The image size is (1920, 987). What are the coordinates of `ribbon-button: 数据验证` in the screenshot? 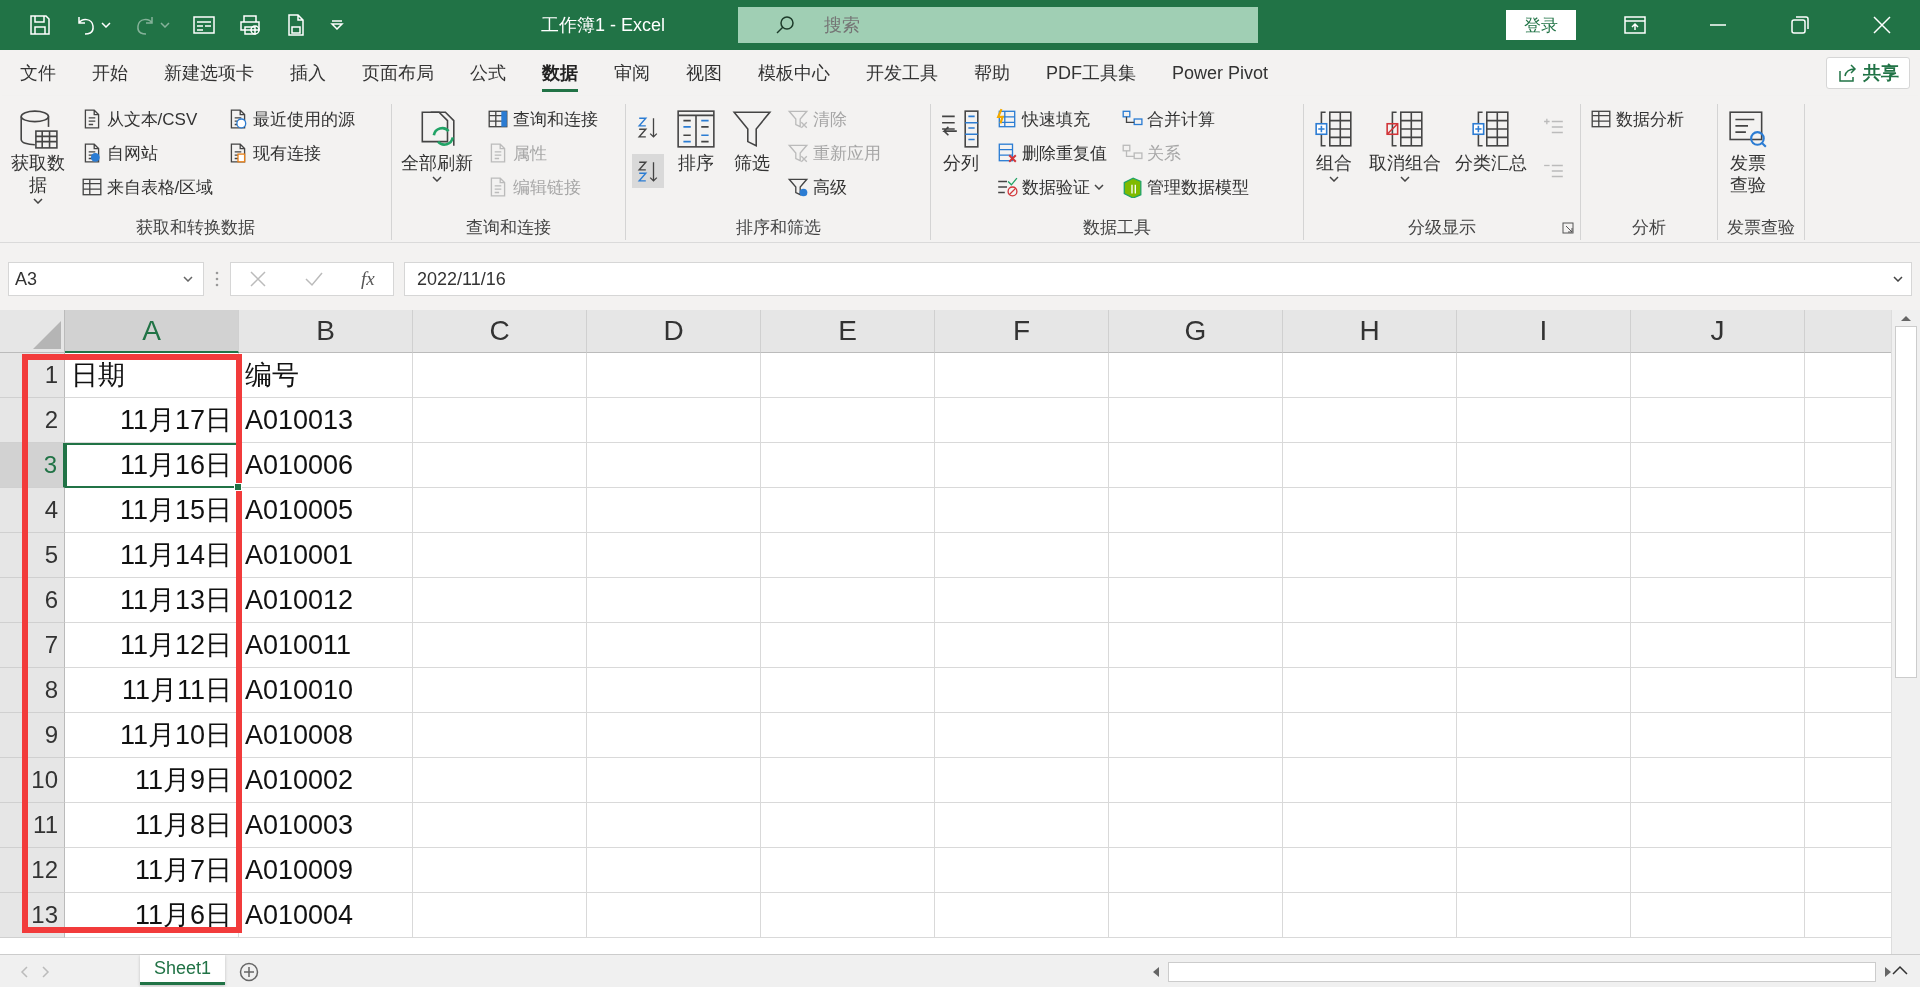 It's located at (1051, 187).